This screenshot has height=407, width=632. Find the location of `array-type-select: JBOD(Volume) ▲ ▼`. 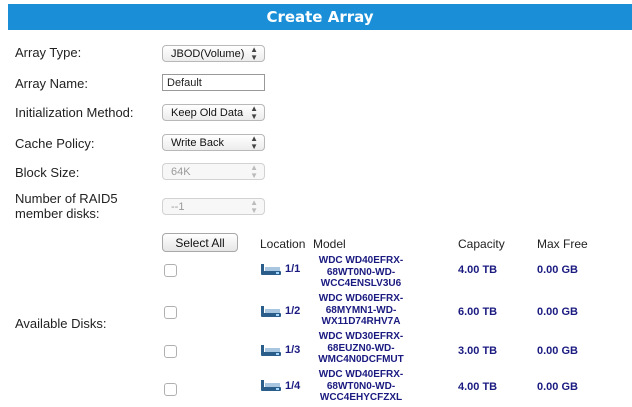

array-type-select: JBOD(Volume) ▲ ▼ is located at coordinates (213, 53).